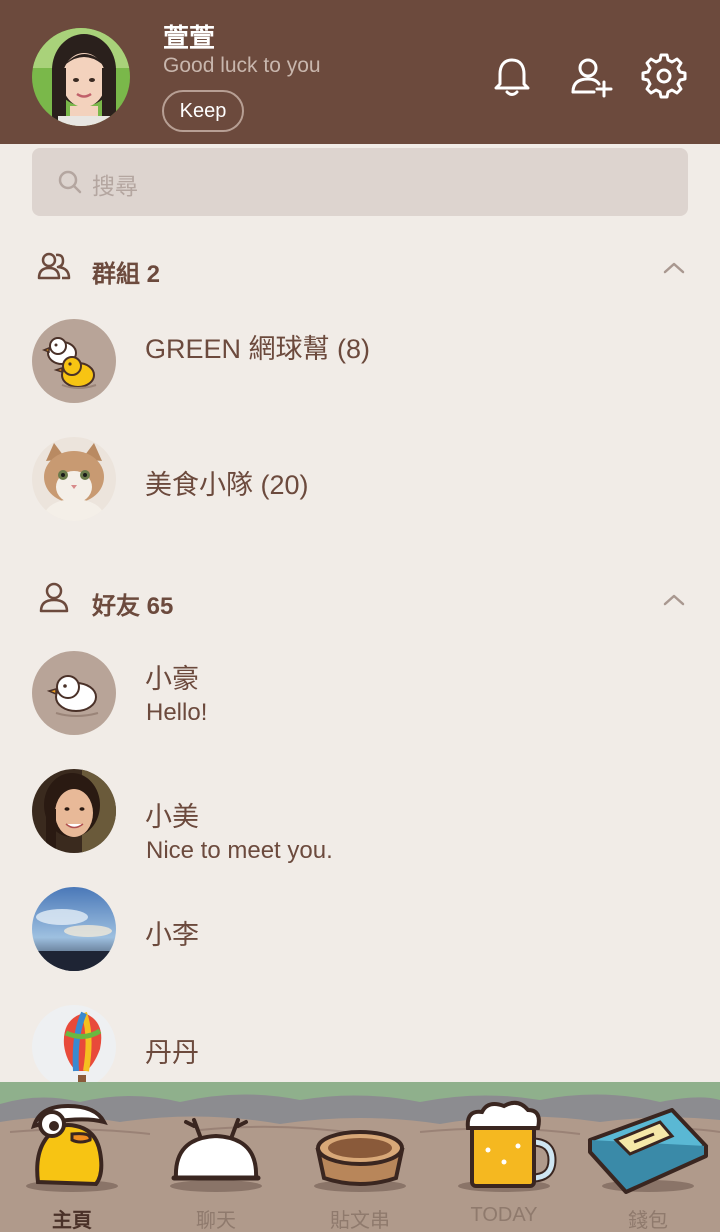  Describe the element at coordinates (115, 186) in the screenshot. I see `search-placeholder: 搜尋` at that location.